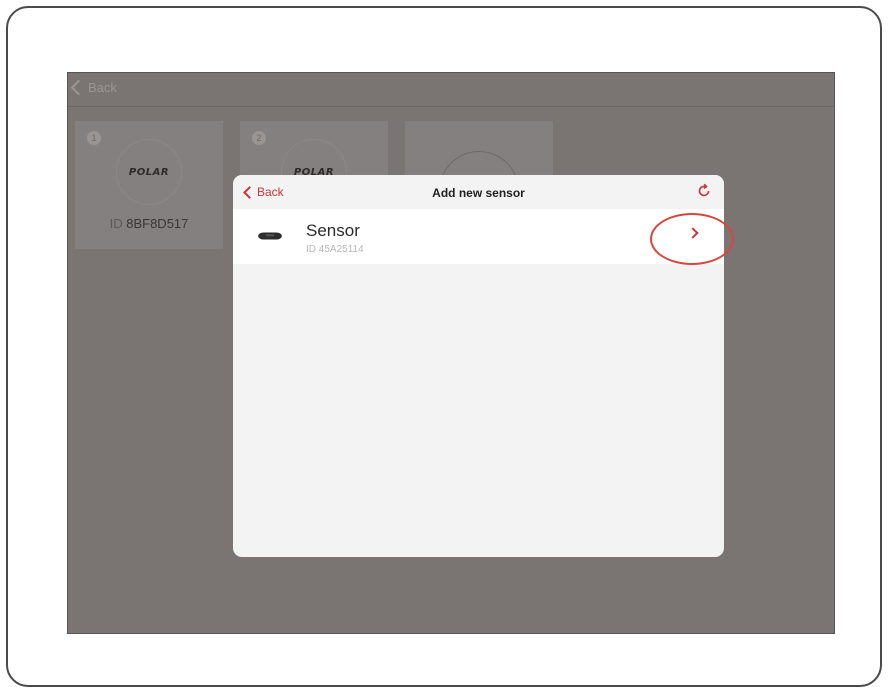 The height and width of the screenshot is (693, 890). What do you see at coordinates (270, 236) in the screenshot?
I see `heart-rate-strap-icon` at bounding box center [270, 236].